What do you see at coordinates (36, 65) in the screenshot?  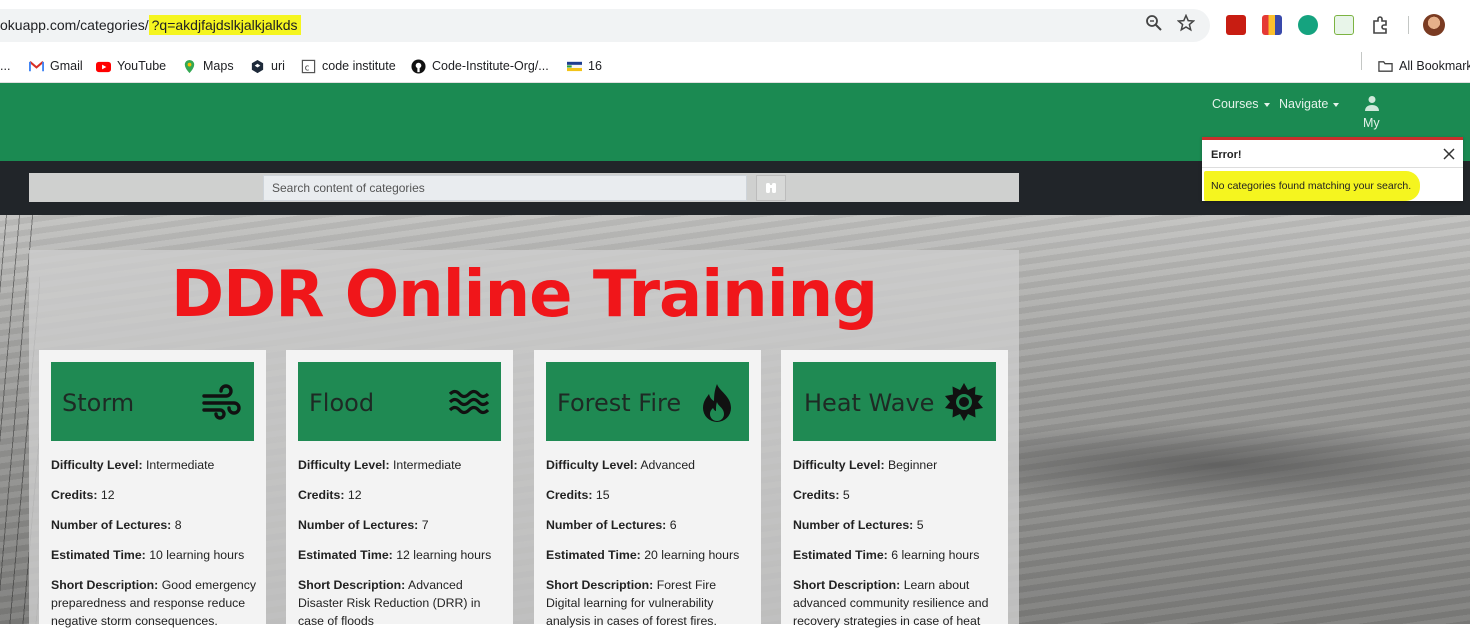 I see `gmail-icon` at bounding box center [36, 65].